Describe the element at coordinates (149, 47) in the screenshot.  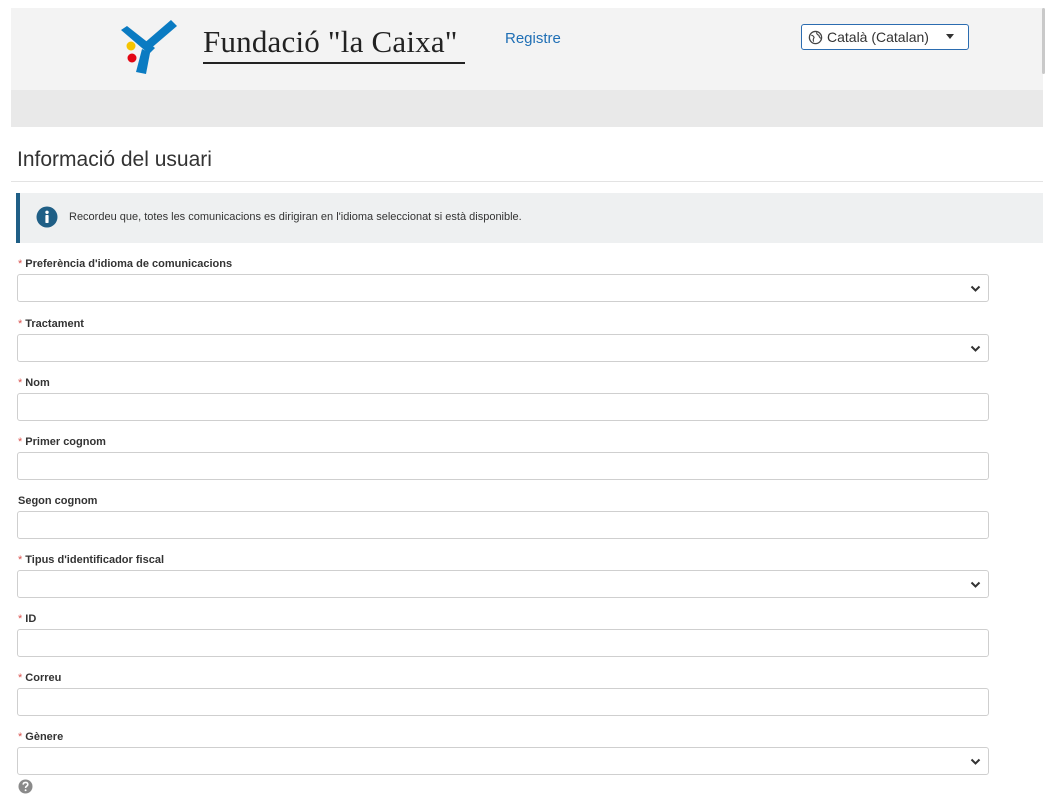
I see `la-caixa-star-logo` at that location.